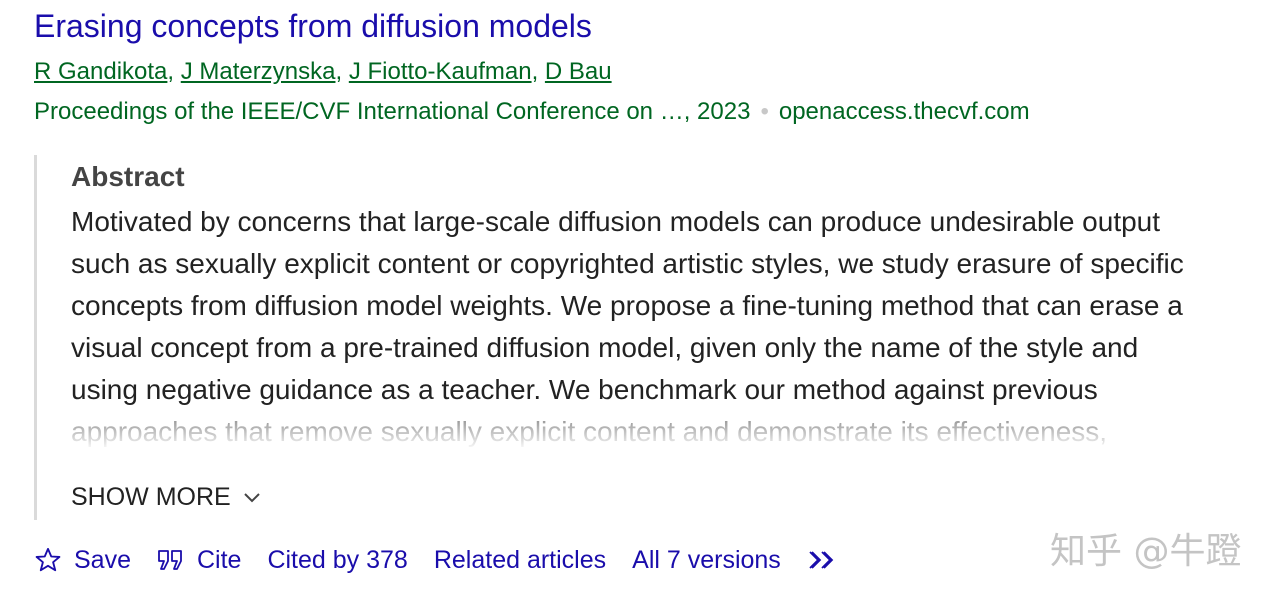 This screenshot has width=1286, height=594. I want to click on abstract-heading: Abstract, so click(128, 176).